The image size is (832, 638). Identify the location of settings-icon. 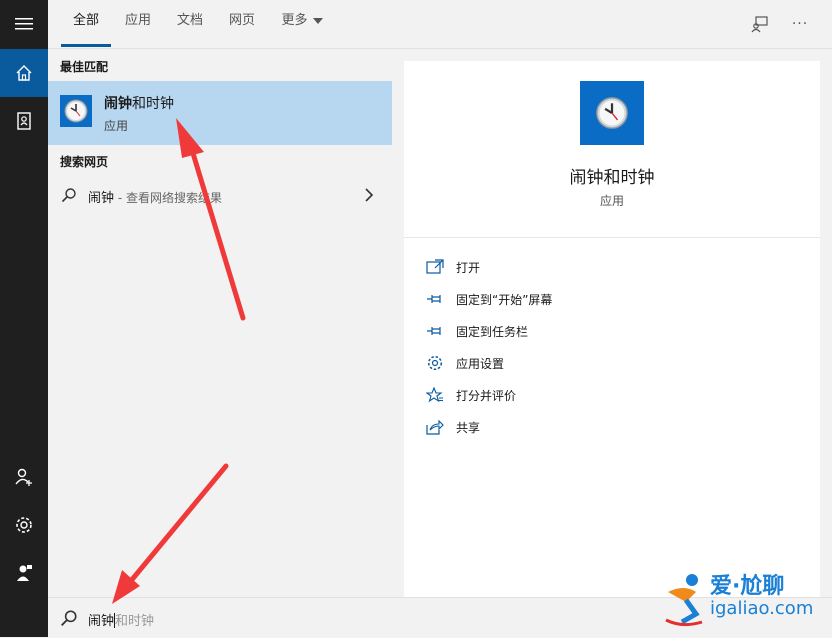
(435, 363).